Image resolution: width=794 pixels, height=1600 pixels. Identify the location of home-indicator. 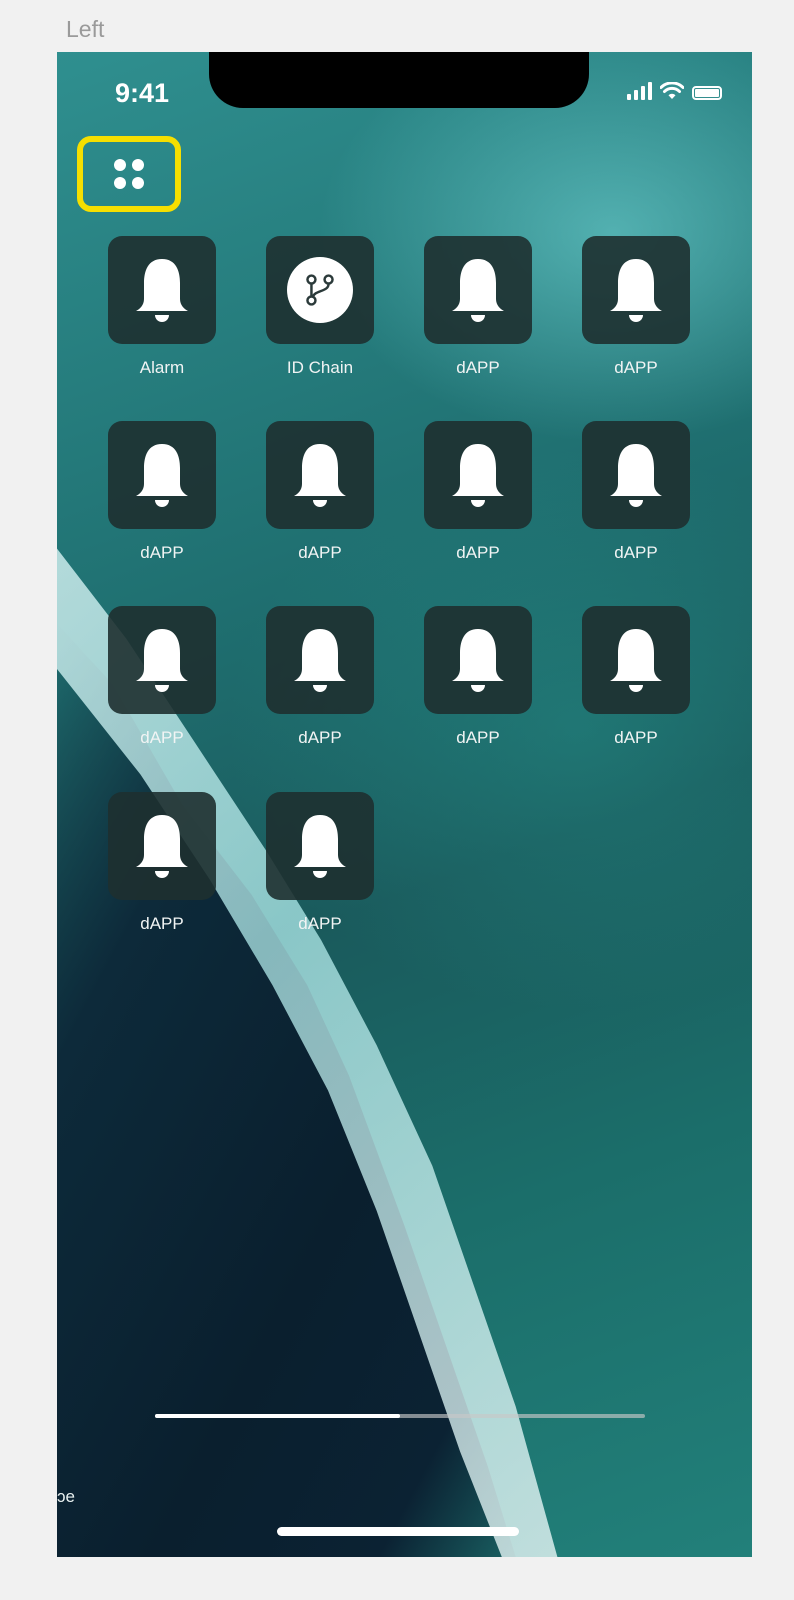
(398, 1531).